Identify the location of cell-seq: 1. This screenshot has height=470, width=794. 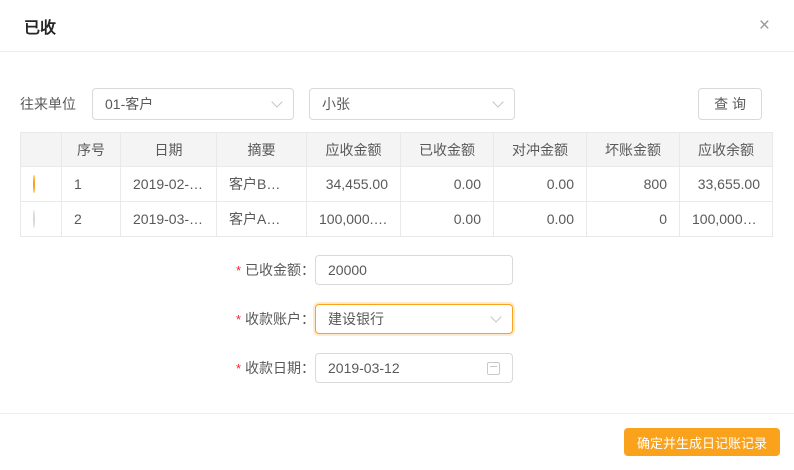
(91, 184).